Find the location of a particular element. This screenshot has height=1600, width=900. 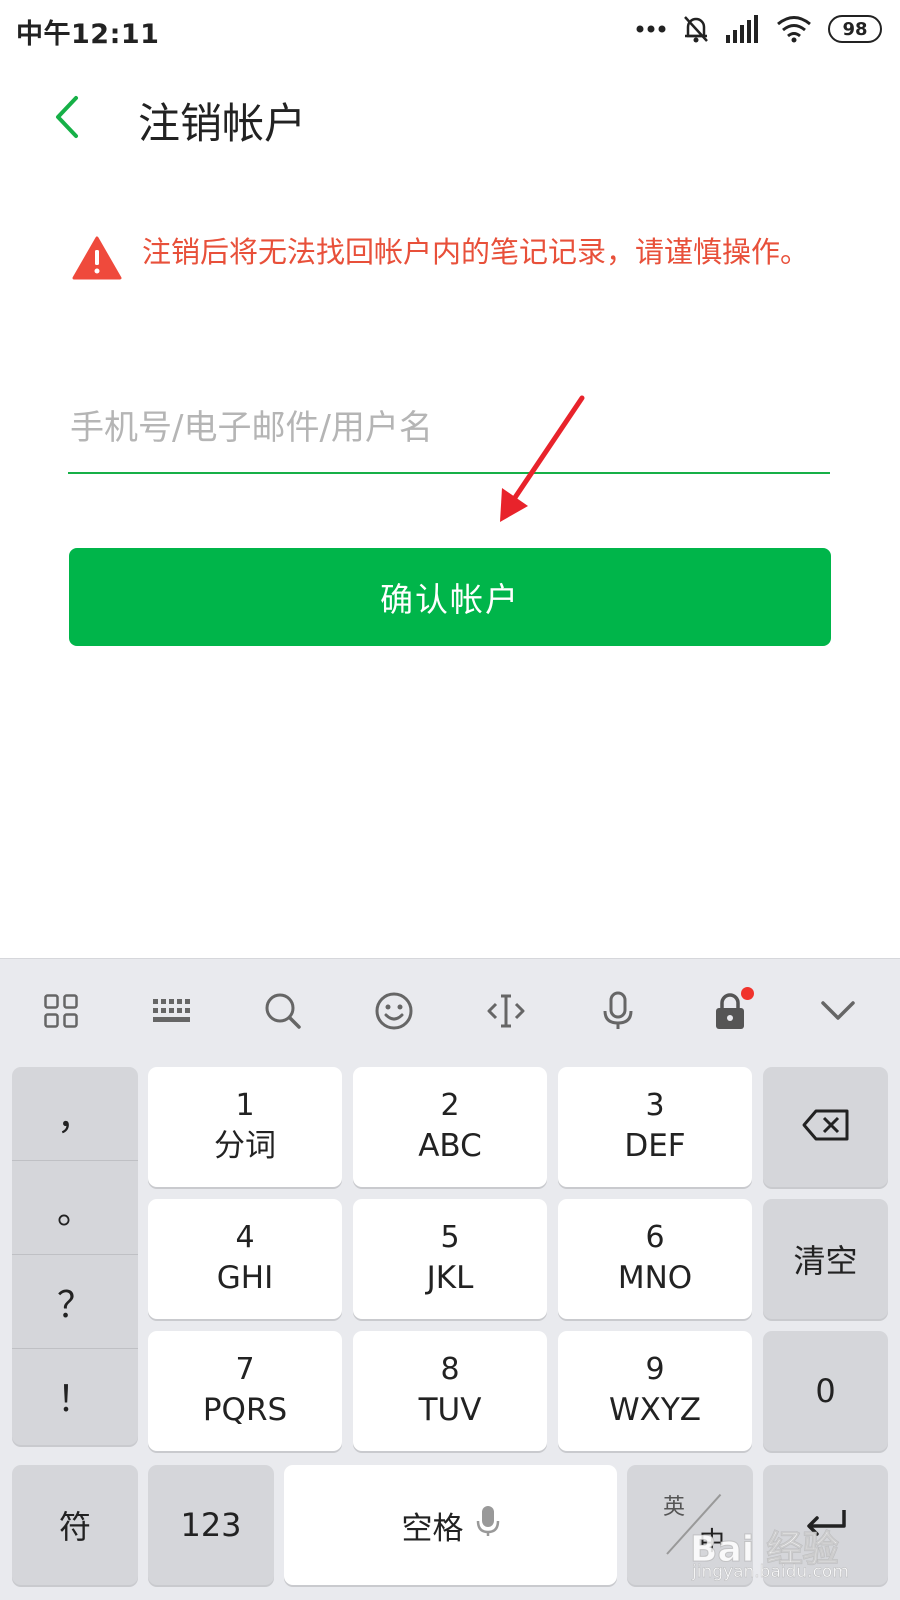

backspace-key is located at coordinates (825, 1127).